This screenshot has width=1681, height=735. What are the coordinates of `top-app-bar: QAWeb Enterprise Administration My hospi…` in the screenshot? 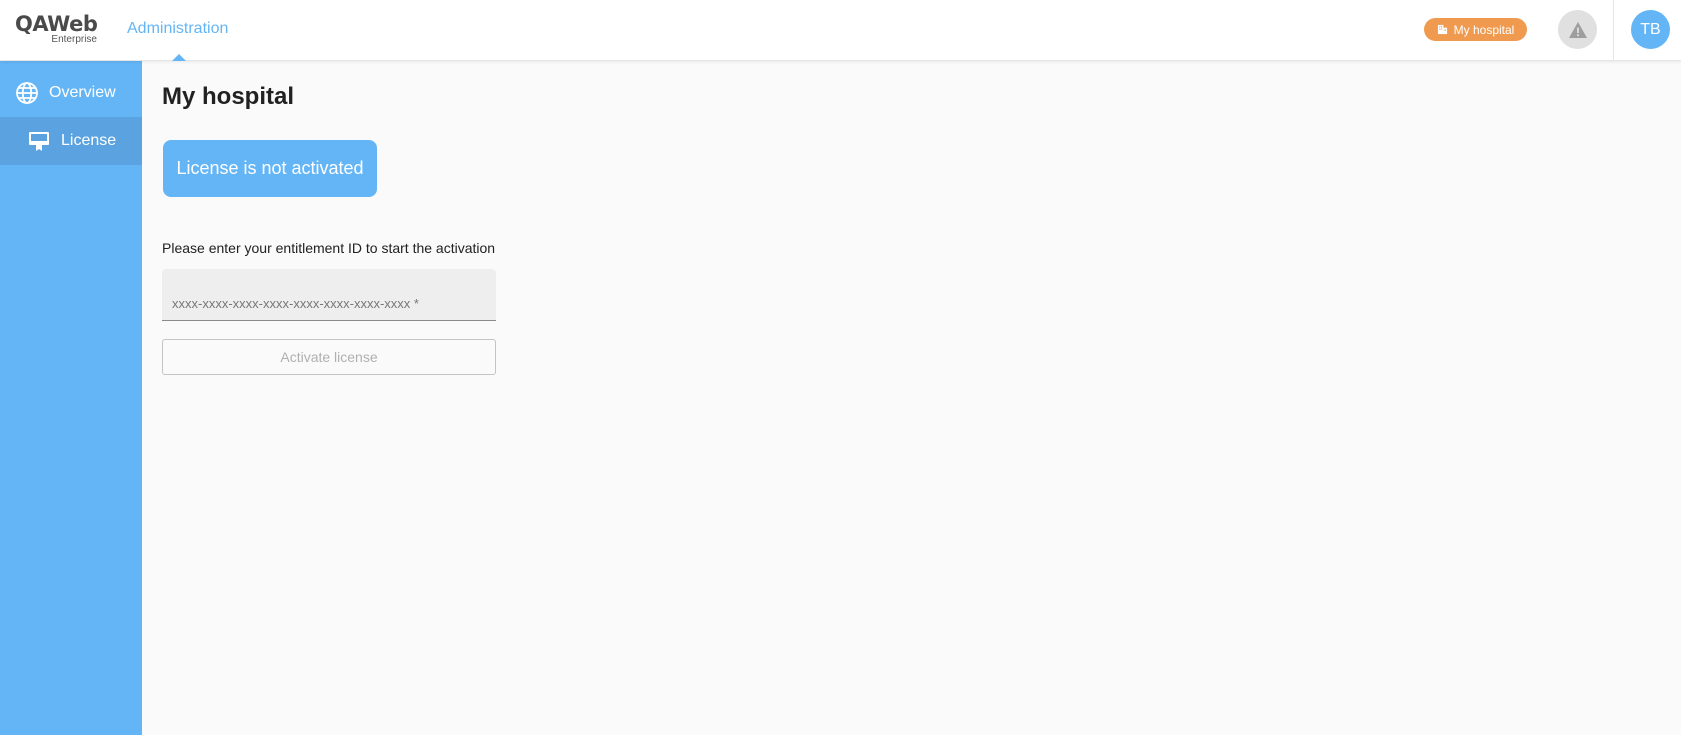 It's located at (840, 30).